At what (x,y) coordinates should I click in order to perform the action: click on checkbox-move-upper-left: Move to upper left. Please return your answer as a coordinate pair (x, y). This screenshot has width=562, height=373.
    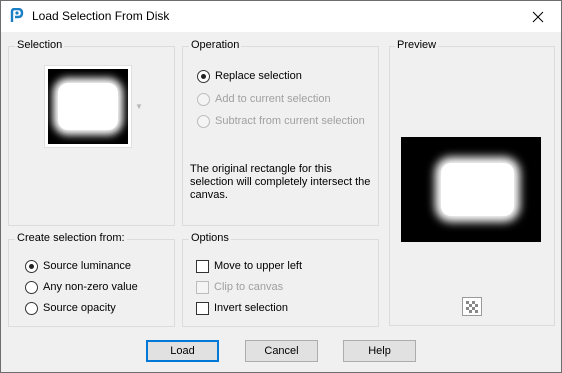
    Looking at the image, I should click on (249, 266).